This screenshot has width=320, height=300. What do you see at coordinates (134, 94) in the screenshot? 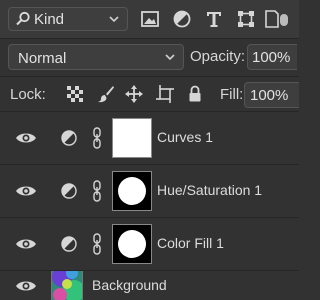
I see `lock-position-icon` at bounding box center [134, 94].